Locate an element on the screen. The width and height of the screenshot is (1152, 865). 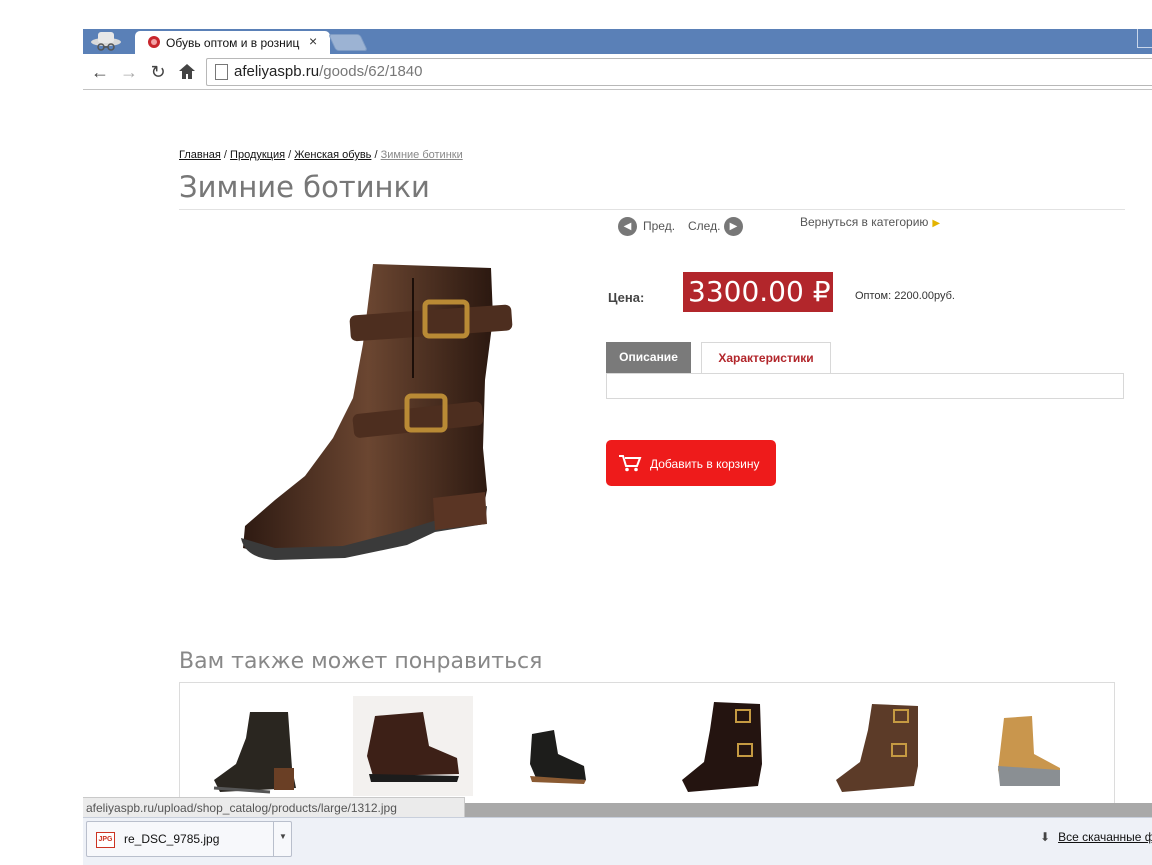
price-badge: 3300.00 ₽ is located at coordinates (758, 292).